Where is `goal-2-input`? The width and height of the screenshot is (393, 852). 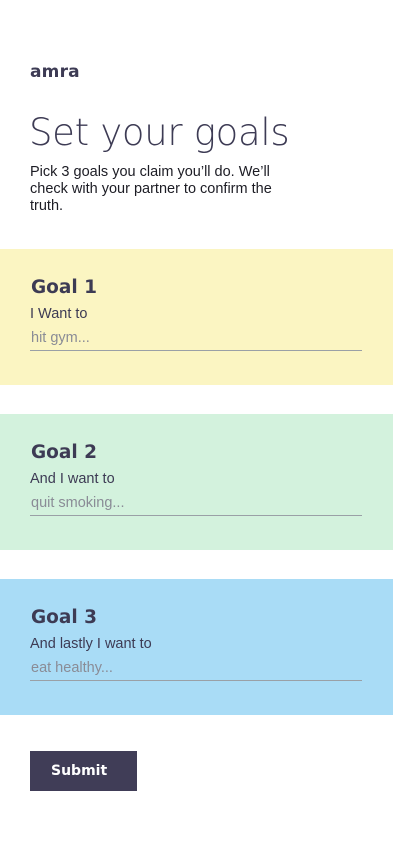
goal-2-input is located at coordinates (196, 505).